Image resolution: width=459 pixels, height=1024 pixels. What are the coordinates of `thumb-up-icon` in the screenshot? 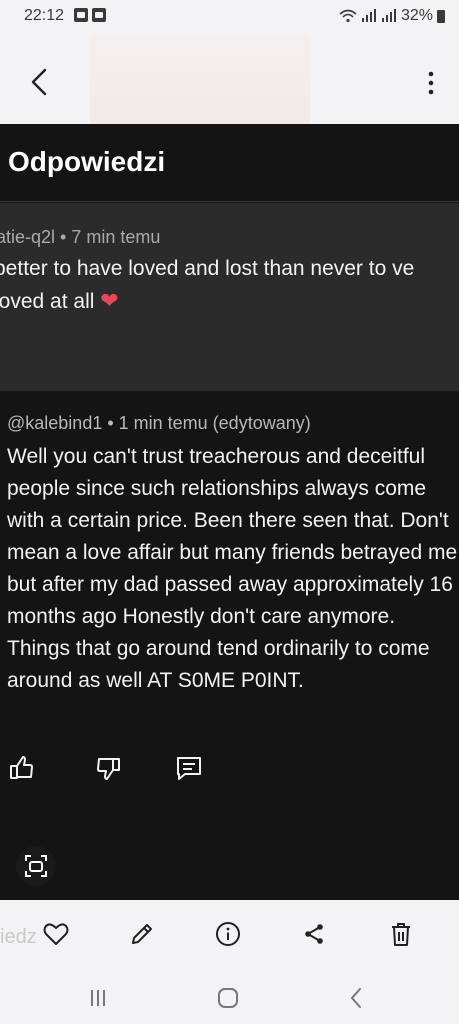 It's located at (21, 768).